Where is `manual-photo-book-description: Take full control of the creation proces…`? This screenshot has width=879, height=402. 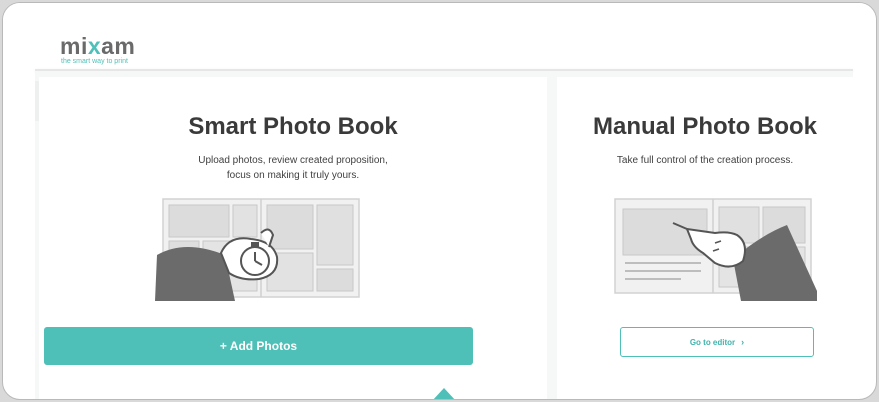 manual-photo-book-description: Take full control of the creation proces… is located at coordinates (705, 160).